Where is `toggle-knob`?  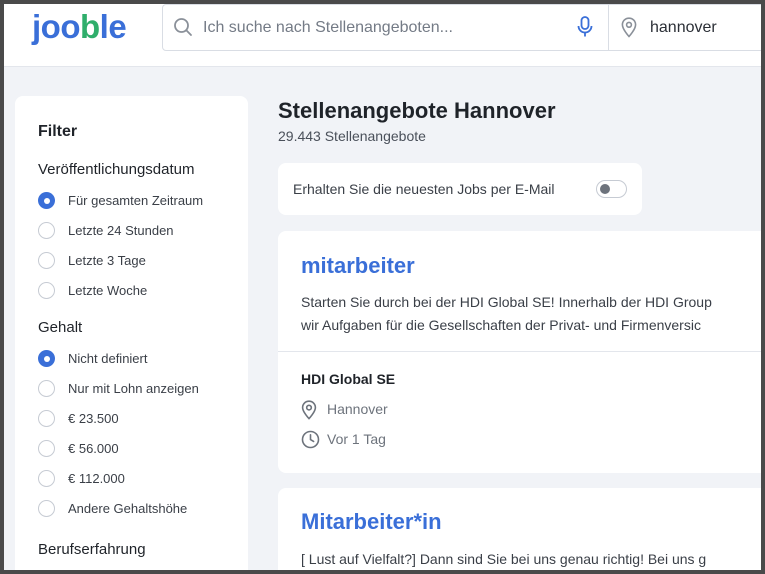
toggle-knob is located at coordinates (605, 189).